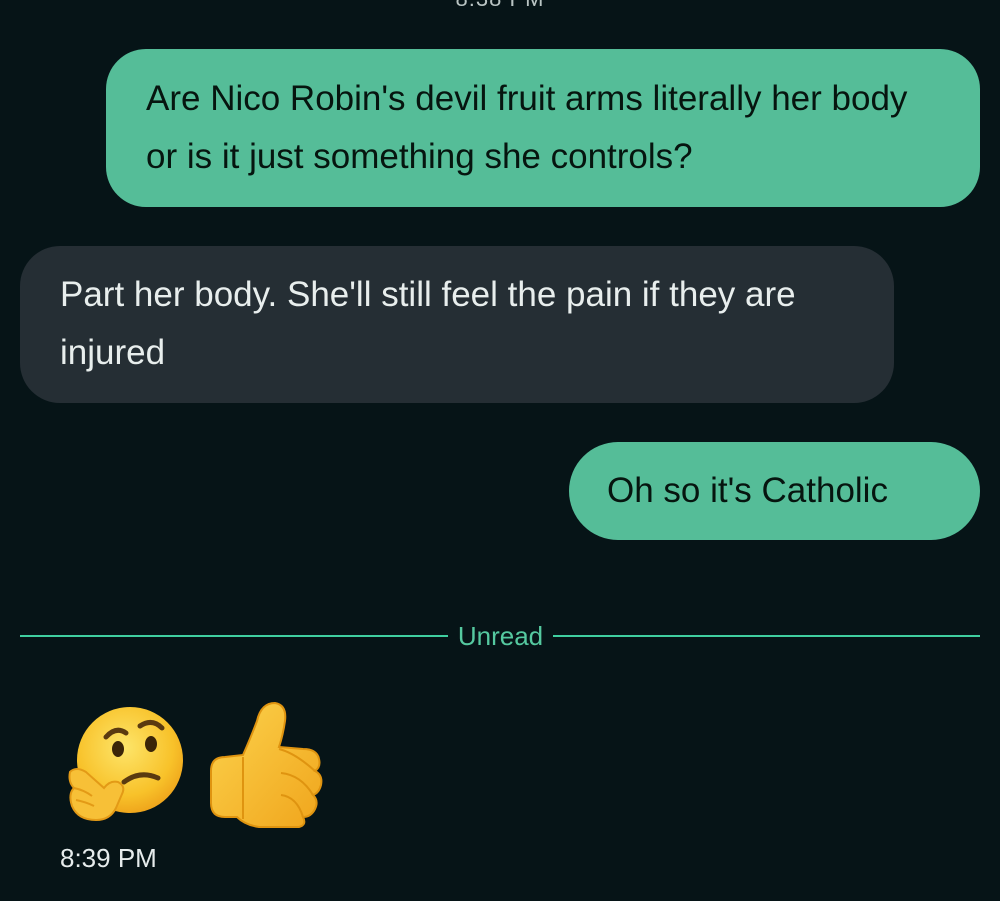  Describe the element at coordinates (108, 858) in the screenshot. I see `message-timestamp: 8:39 PM` at that location.